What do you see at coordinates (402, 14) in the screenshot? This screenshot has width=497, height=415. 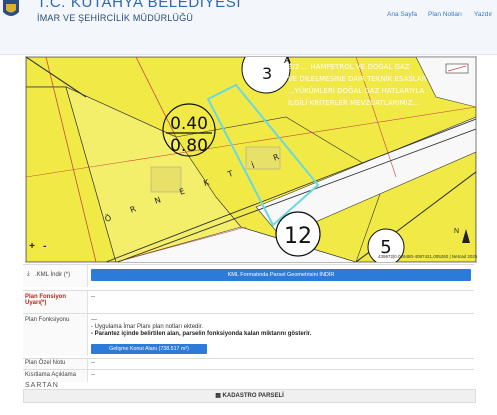 I see `nav-home-link: Ana Sayfa` at bounding box center [402, 14].